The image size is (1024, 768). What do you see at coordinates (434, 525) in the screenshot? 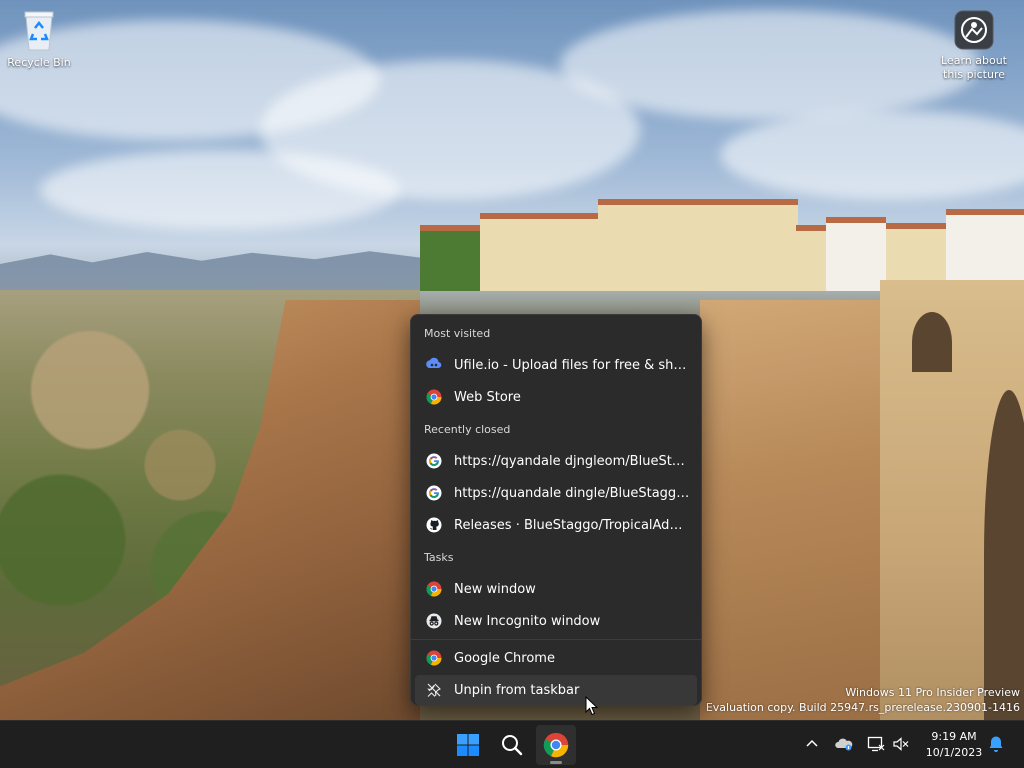
I see `github-icon` at bounding box center [434, 525].